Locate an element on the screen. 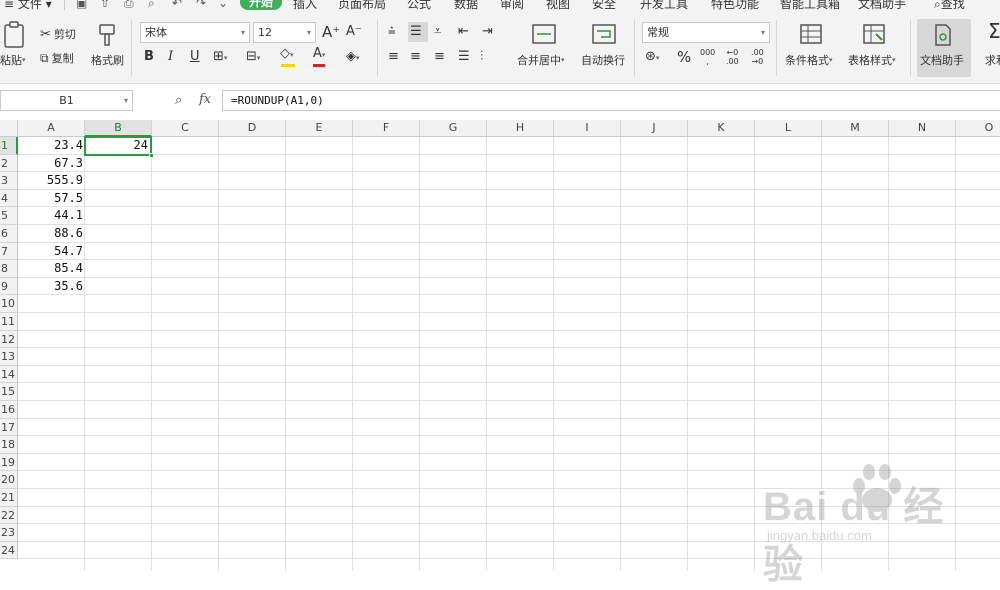  row-header-14: 14 is located at coordinates (9, 374).